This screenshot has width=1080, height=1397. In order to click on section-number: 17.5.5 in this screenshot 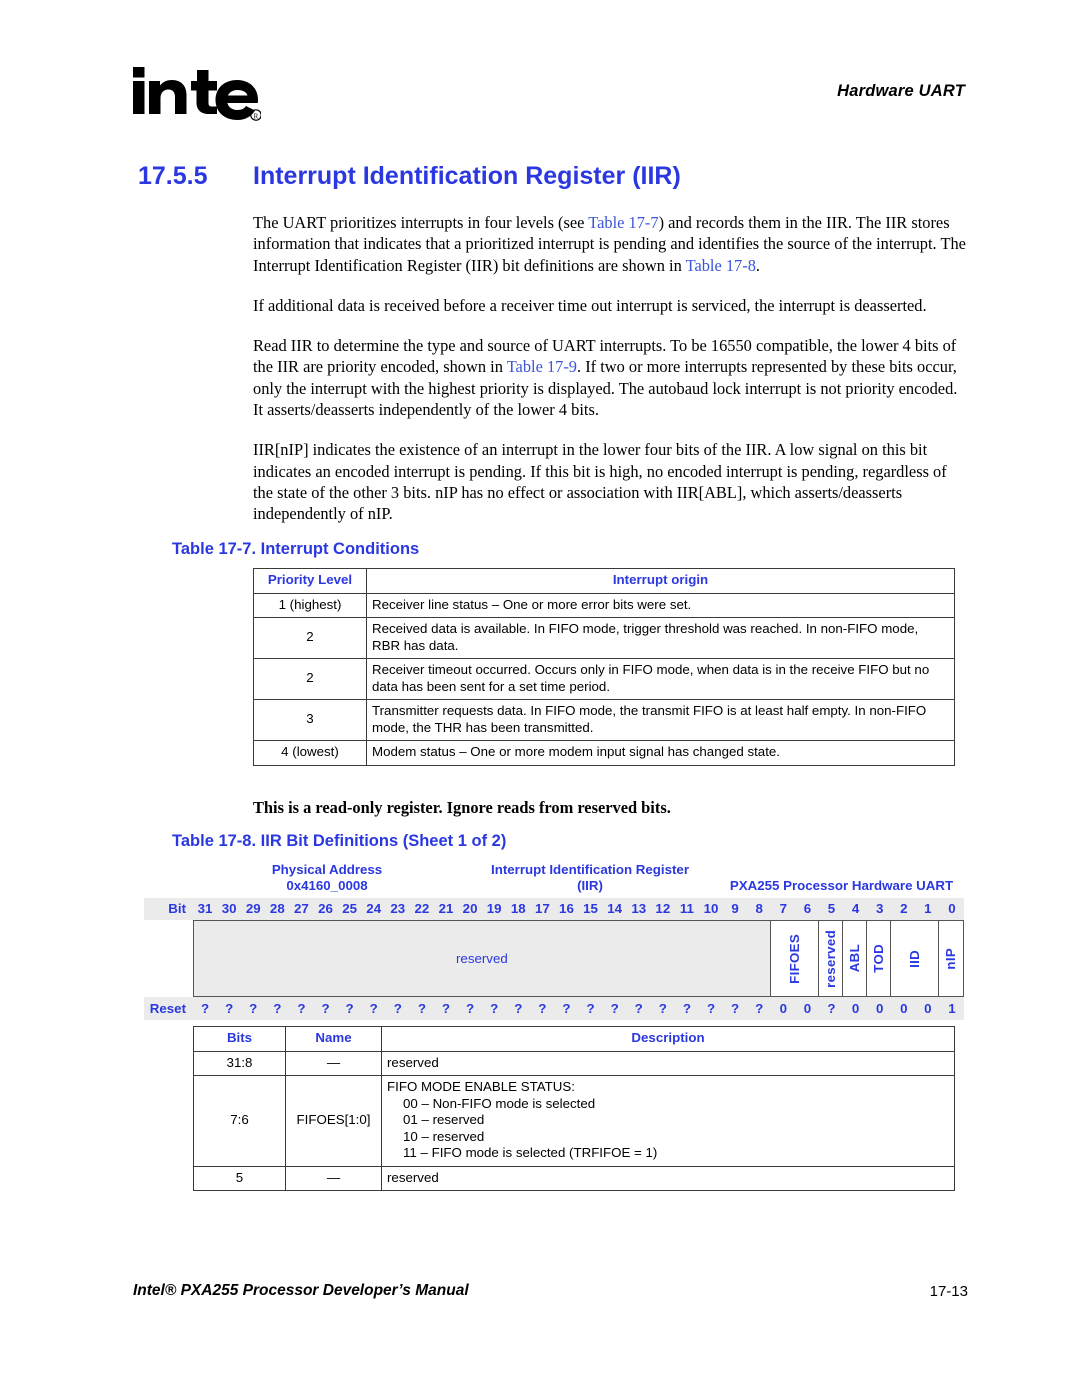, I will do `click(173, 176)`.